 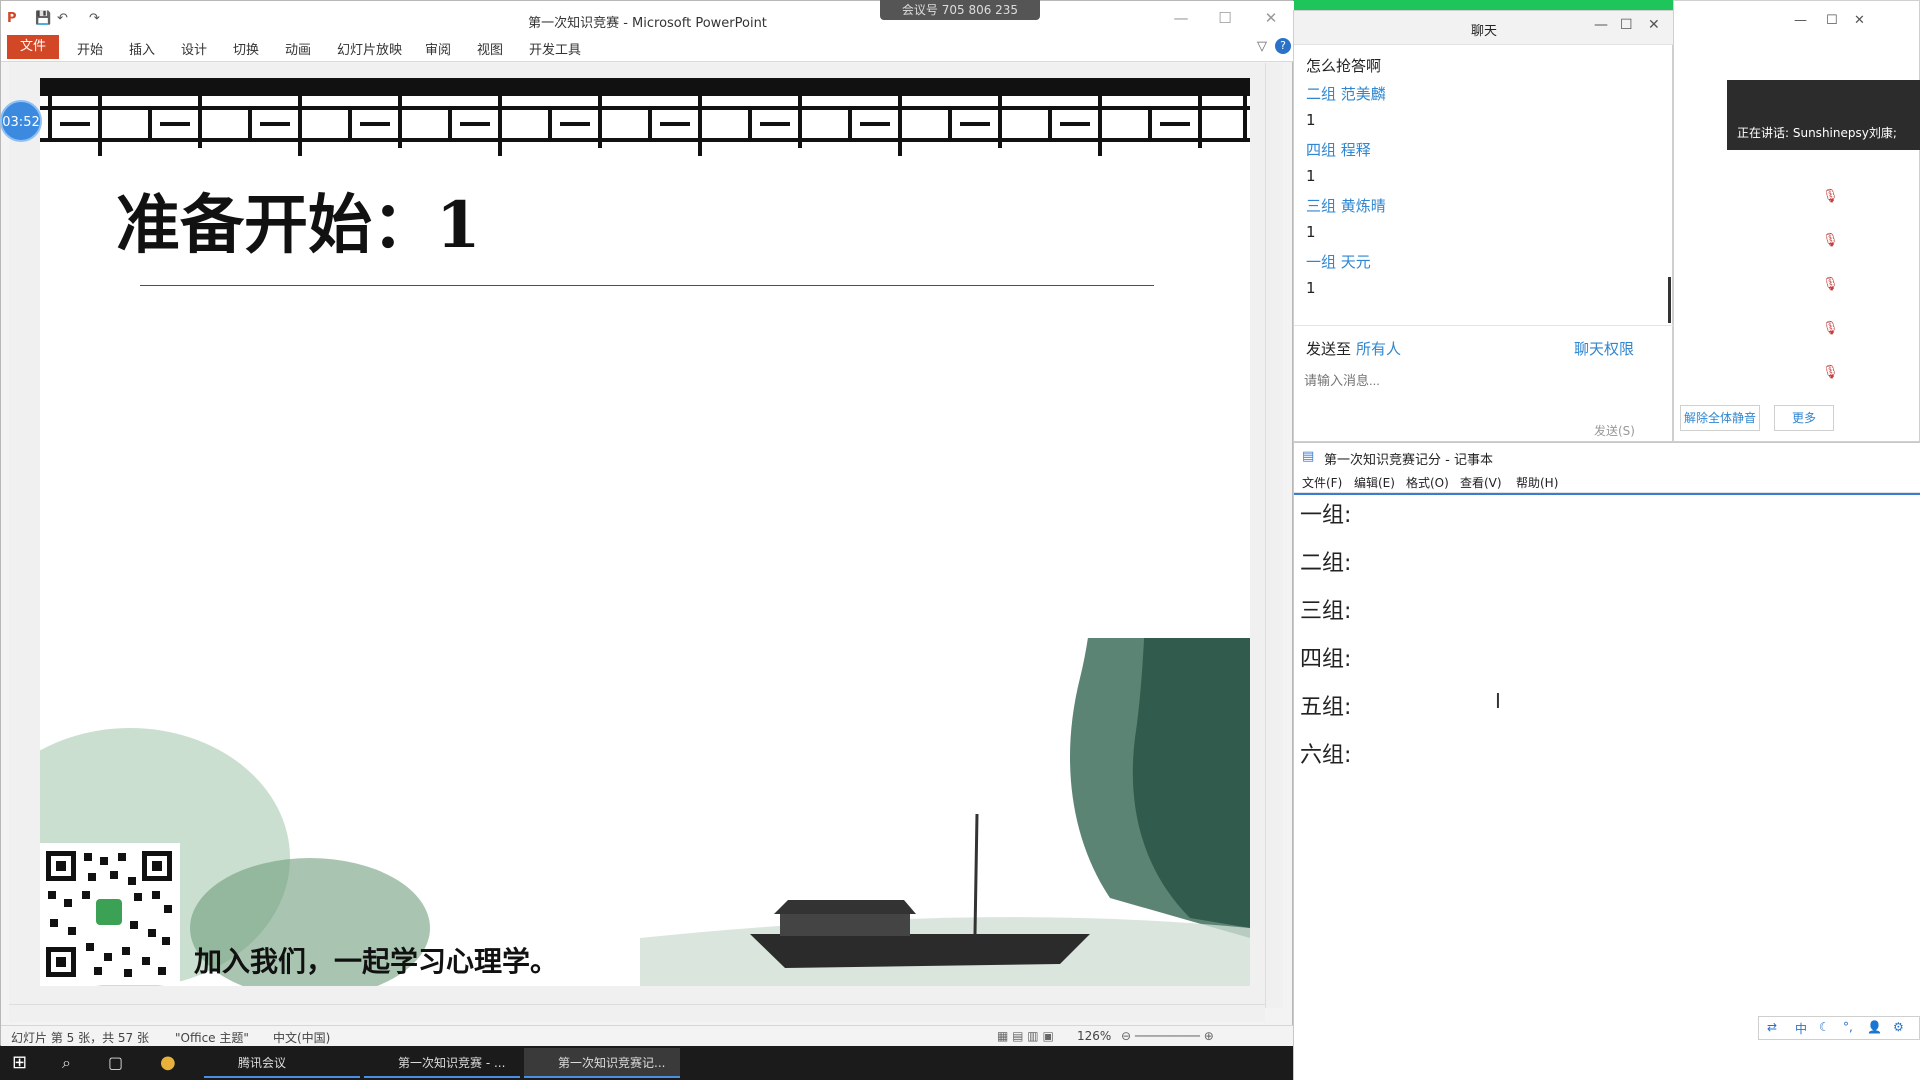 I want to click on search-icon: ⌕, so click(x=66, y=1063).